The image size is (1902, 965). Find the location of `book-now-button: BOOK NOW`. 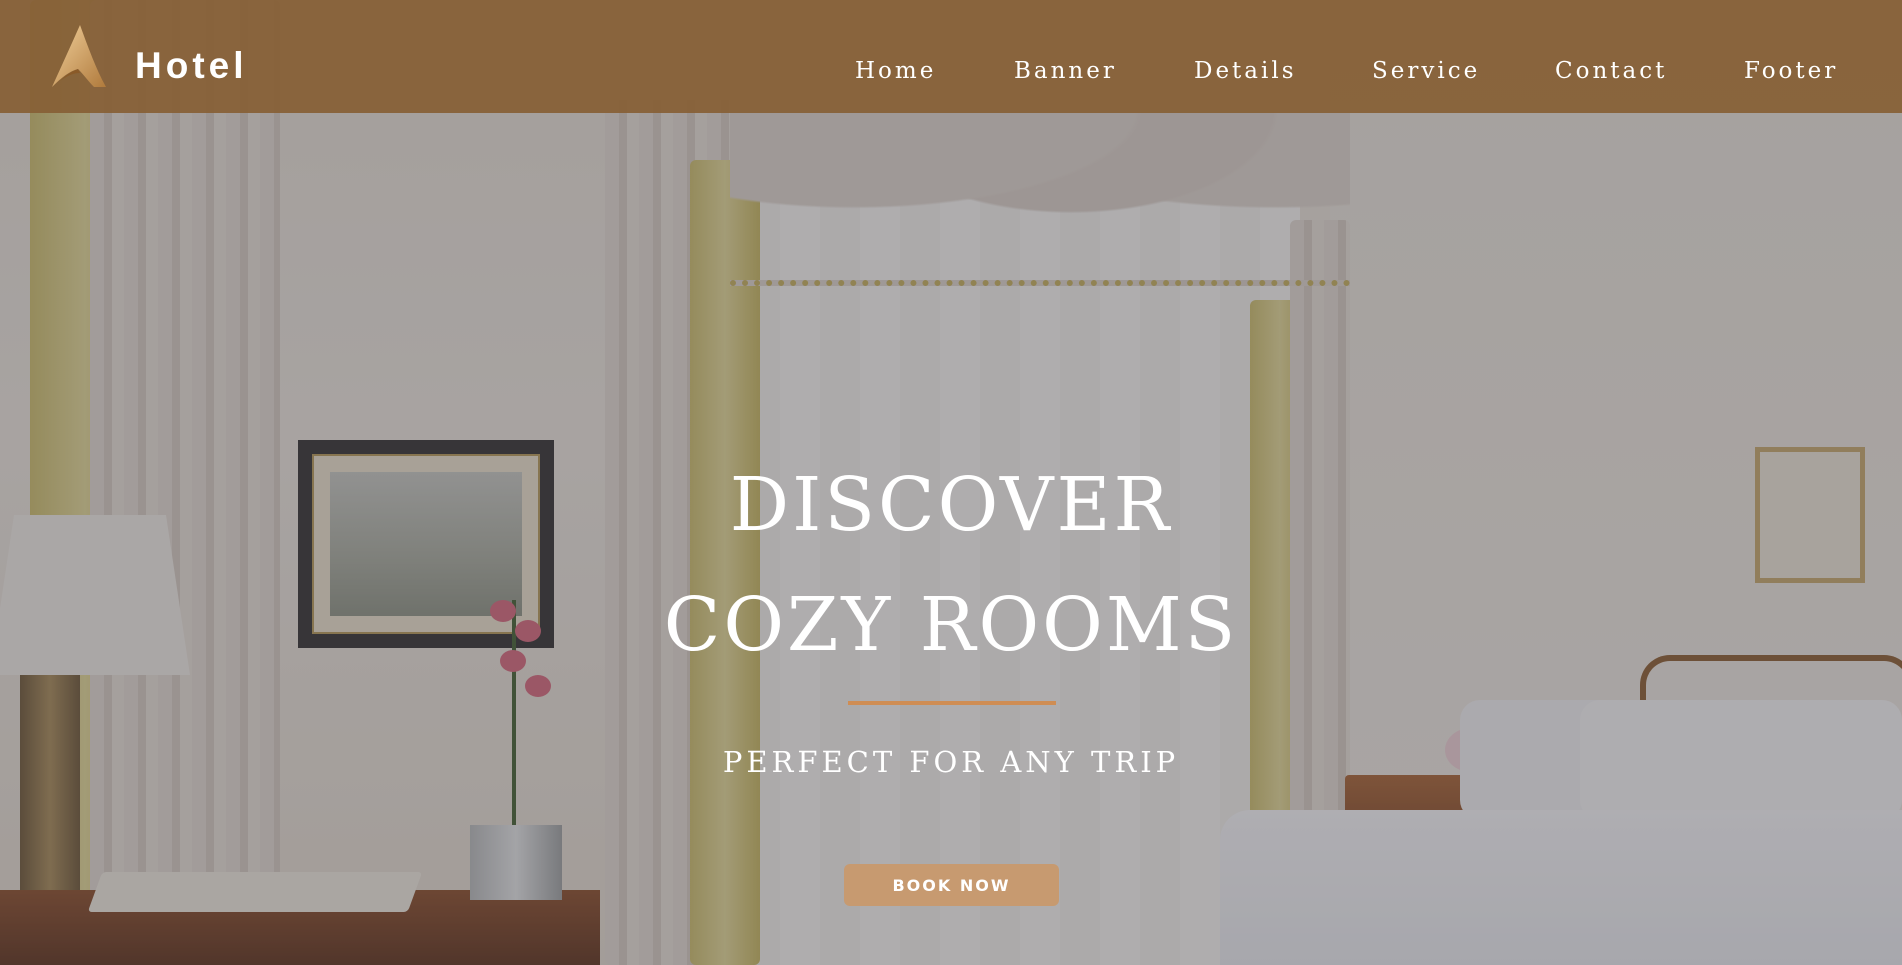

book-now-button: BOOK NOW is located at coordinates (951, 885).